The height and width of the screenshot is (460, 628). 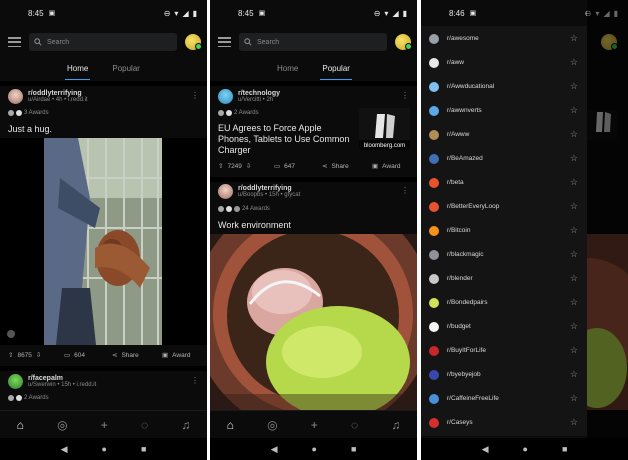 I want to click on drawer-item: r/BuyItForLife ☆, so click(x=504, y=350).